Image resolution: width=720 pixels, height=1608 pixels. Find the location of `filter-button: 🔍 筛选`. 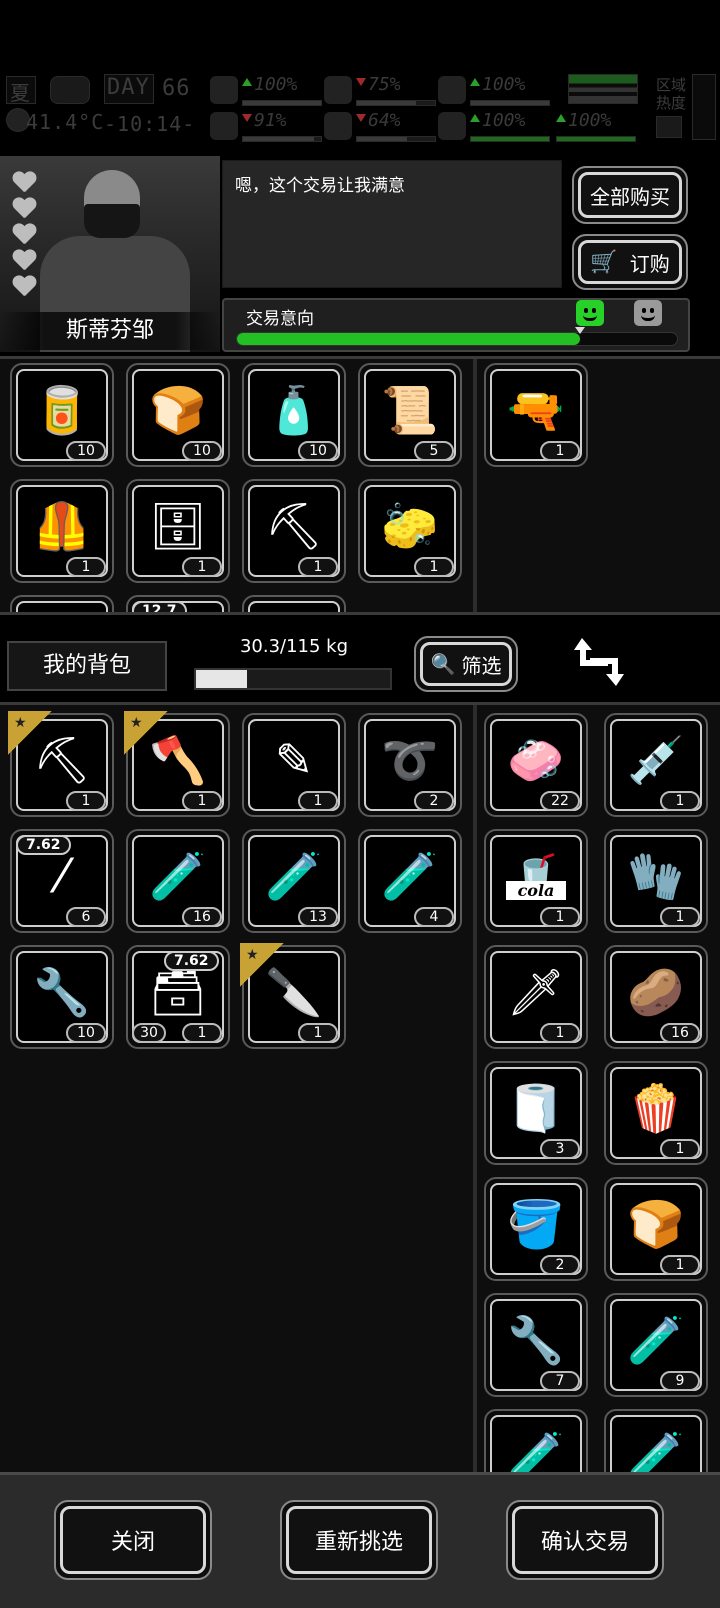

filter-button: 🔍 筛选 is located at coordinates (466, 664).